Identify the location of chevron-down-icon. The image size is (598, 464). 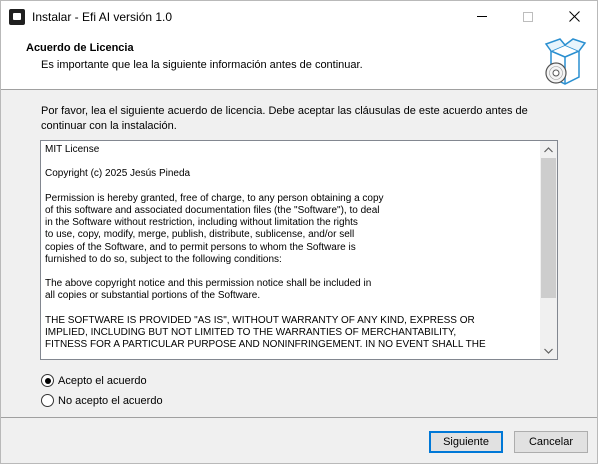
(548, 351).